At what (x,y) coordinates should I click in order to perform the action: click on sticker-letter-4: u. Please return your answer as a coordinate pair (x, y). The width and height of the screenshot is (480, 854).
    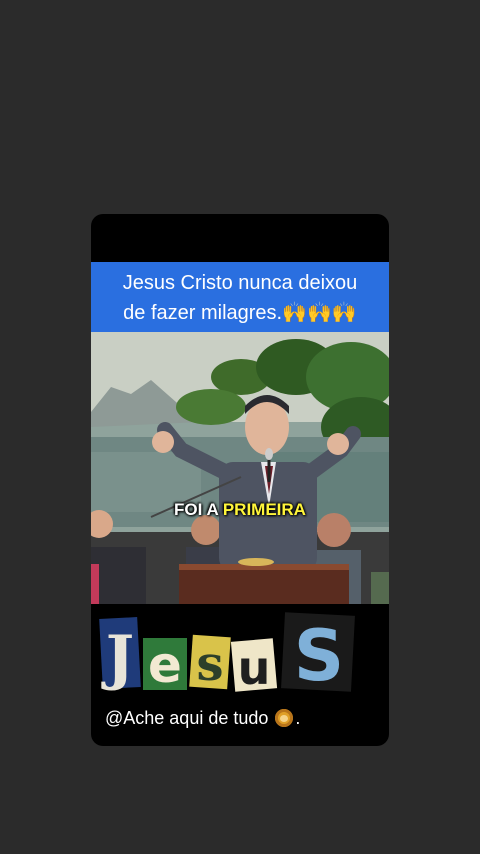
    Looking at the image, I should click on (254, 665).